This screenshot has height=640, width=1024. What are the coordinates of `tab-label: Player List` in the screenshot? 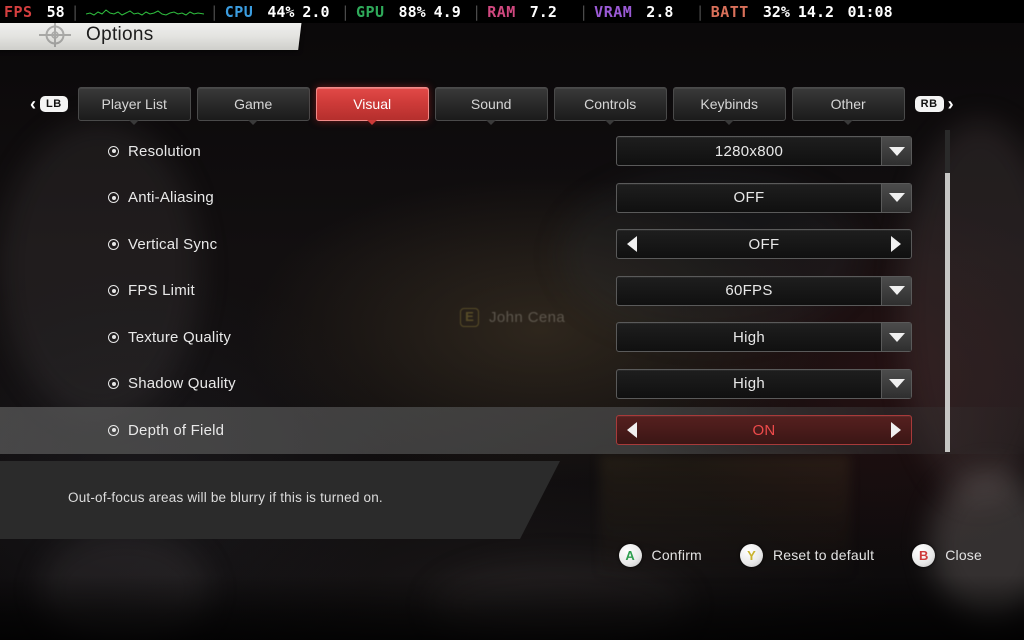 It's located at (134, 104).